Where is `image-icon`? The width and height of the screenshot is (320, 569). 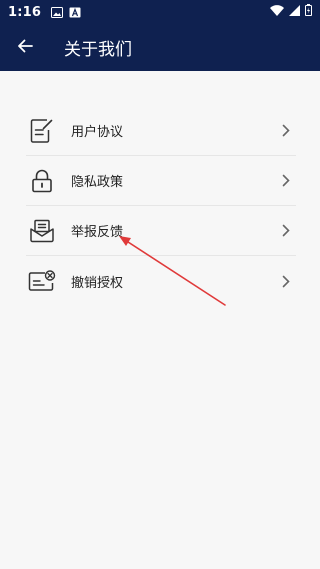 image-icon is located at coordinates (57, 12).